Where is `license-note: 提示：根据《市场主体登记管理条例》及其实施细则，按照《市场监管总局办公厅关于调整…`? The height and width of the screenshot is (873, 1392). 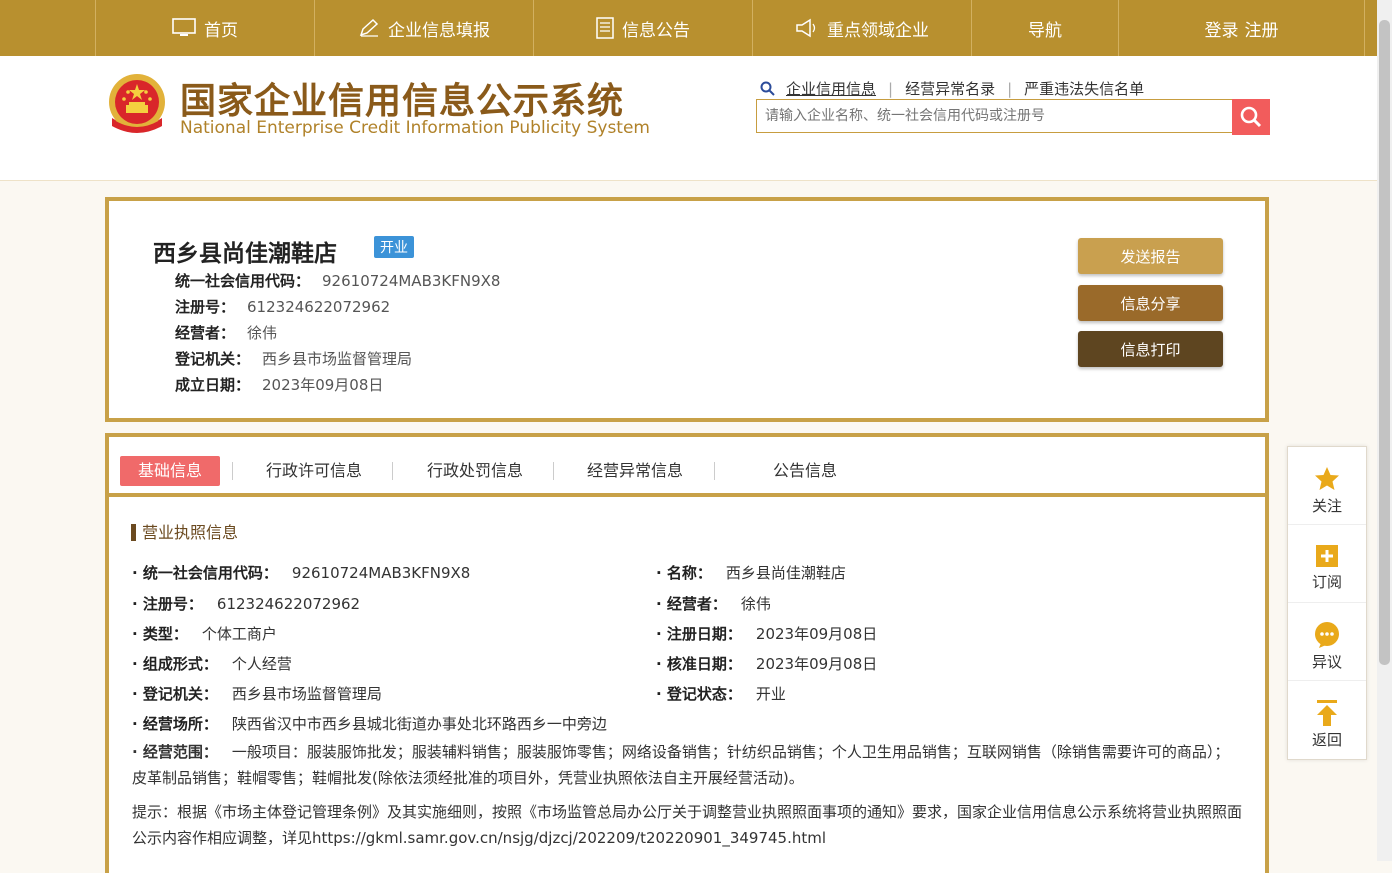
license-note: 提示：根据《市场主体登记管理条例》及其实施细则，按照《市场监管总局办公厅关于调整… is located at coordinates (687, 825).